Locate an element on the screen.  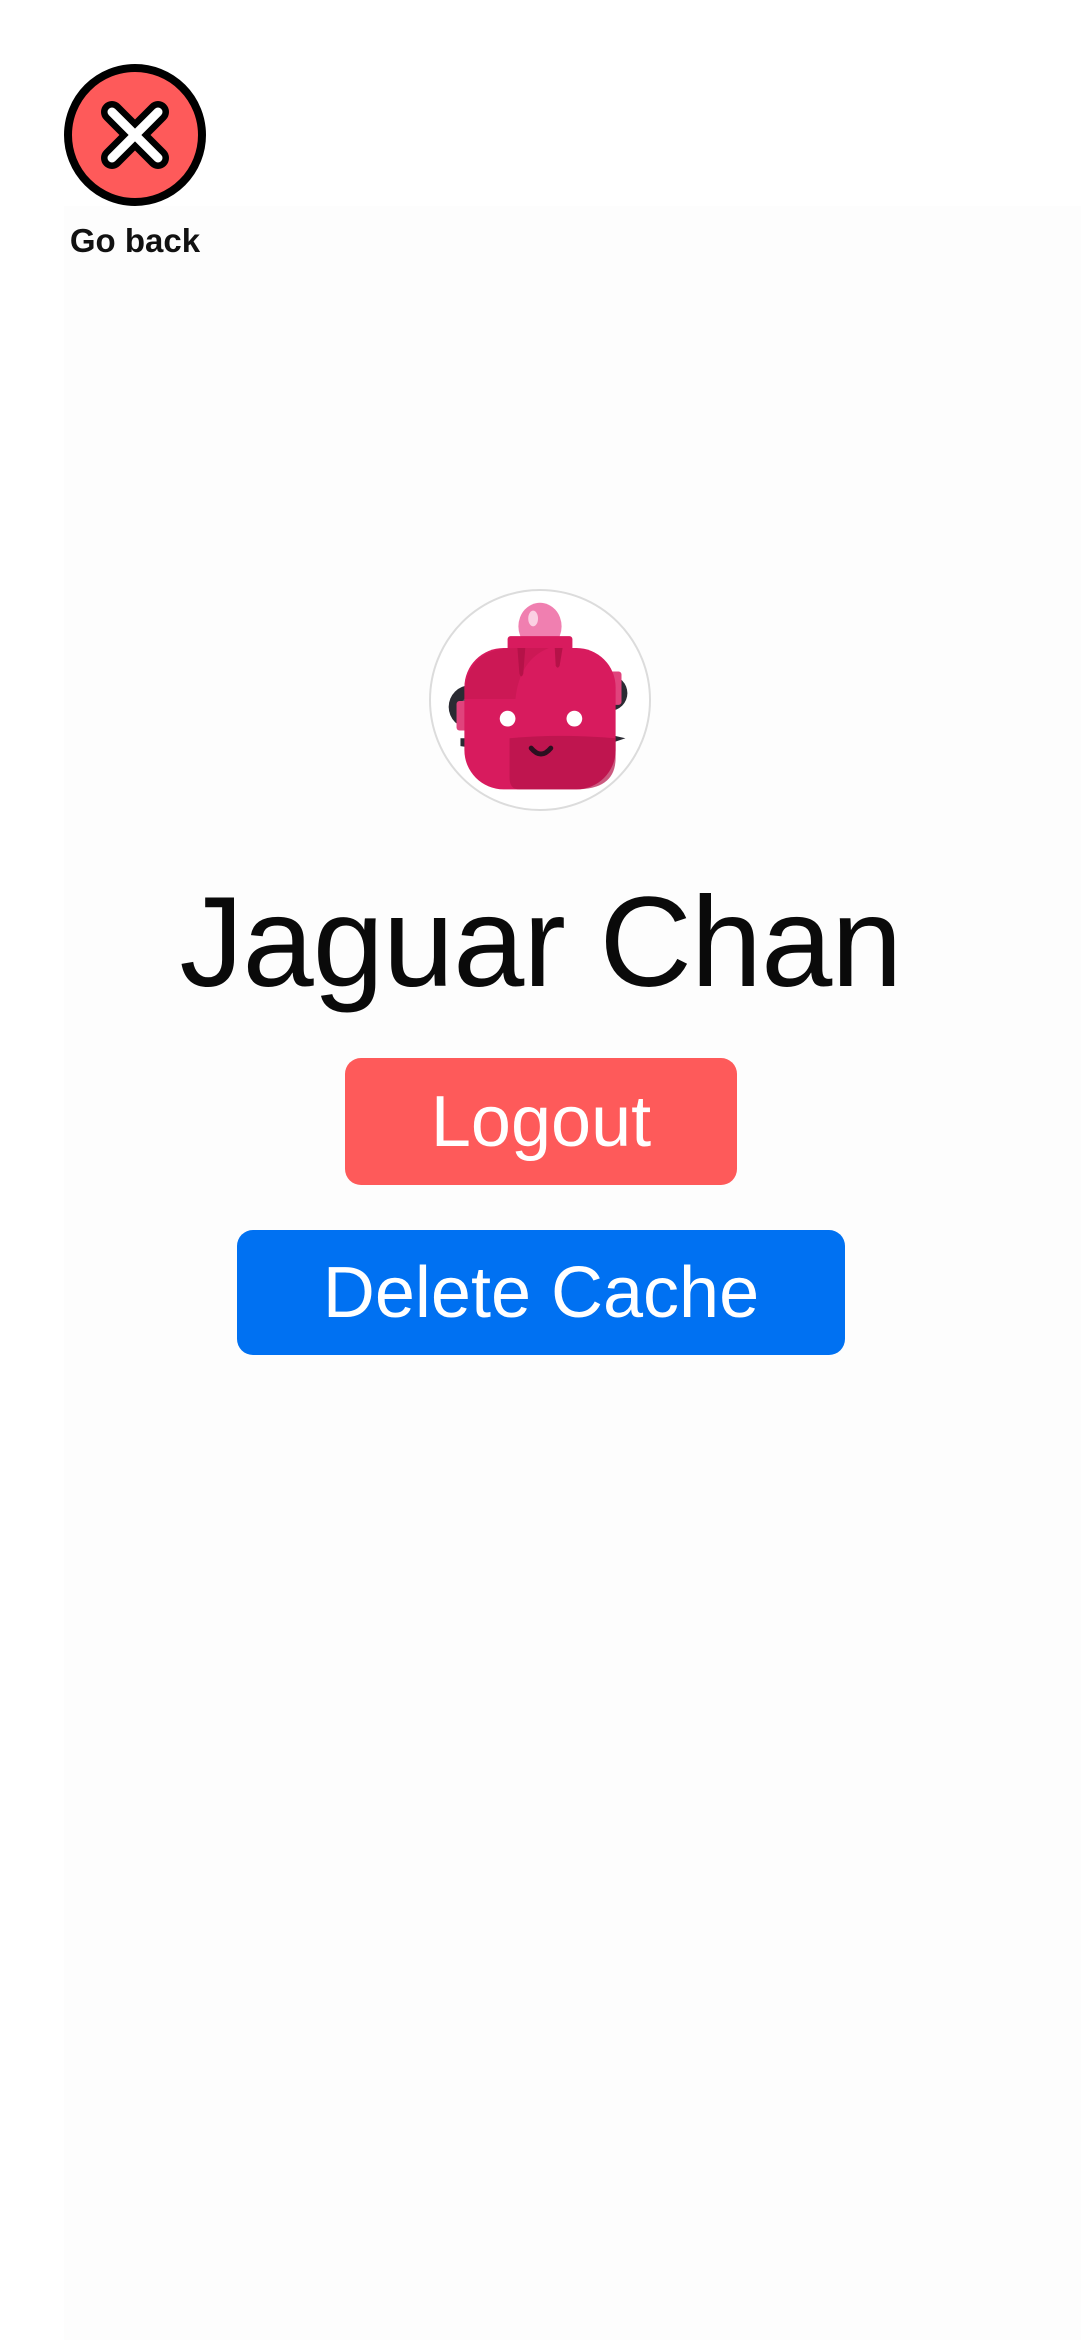
avatar is located at coordinates (540, 700).